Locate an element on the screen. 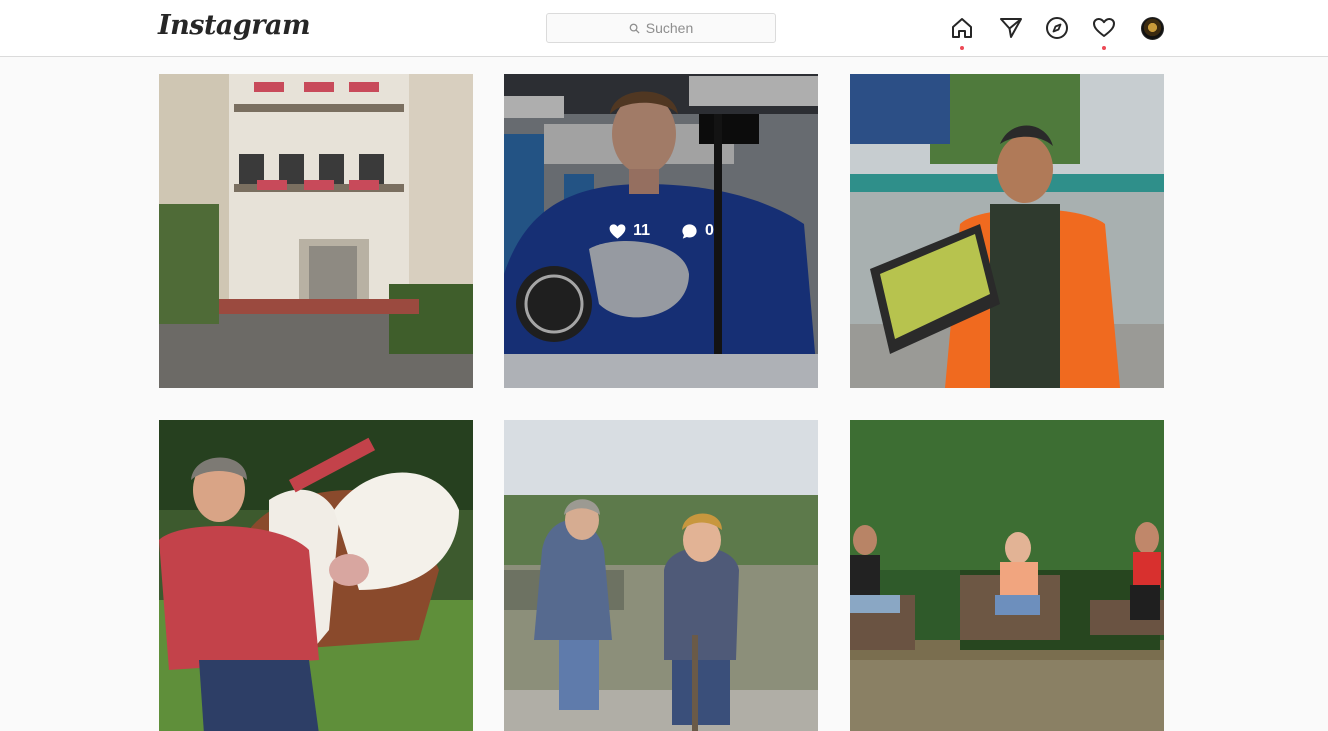  profile-avatar is located at coordinates (1152, 28).